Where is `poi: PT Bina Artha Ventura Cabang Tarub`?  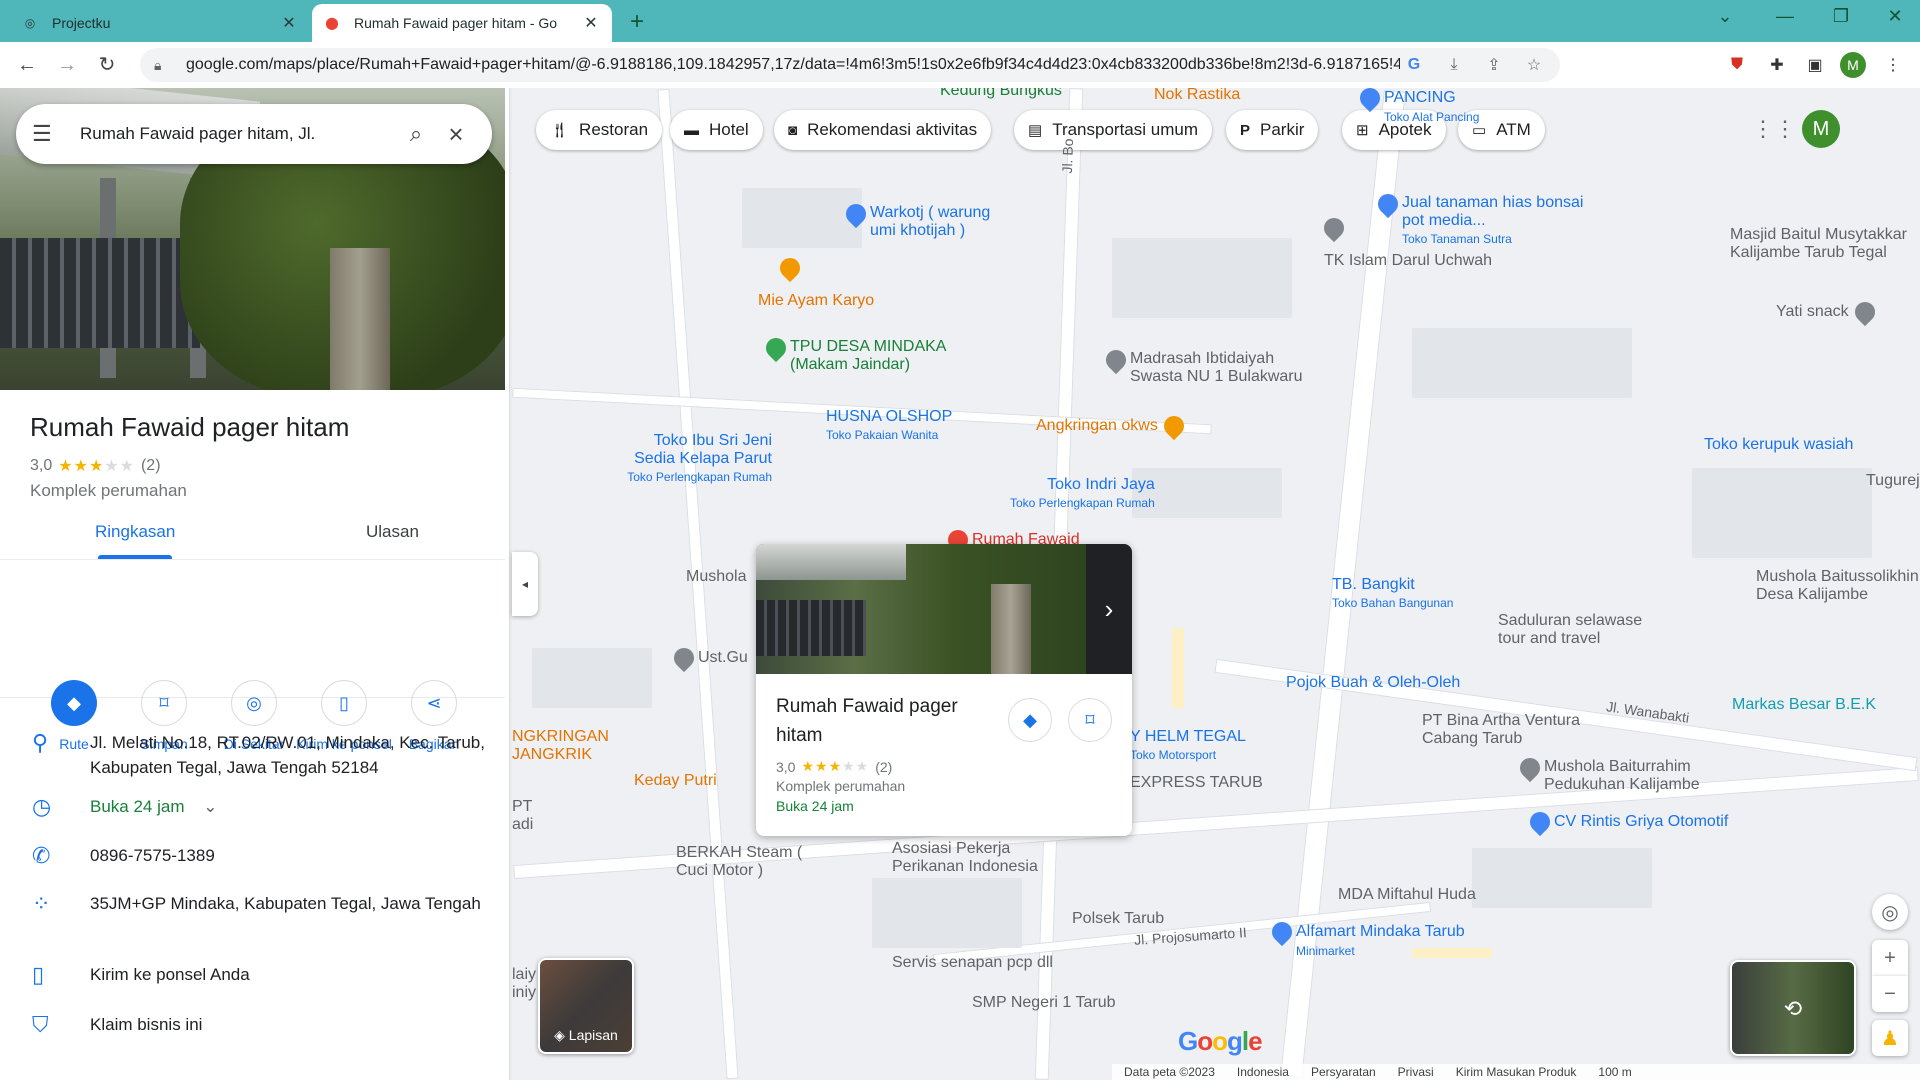
poi: PT Bina Artha Ventura Cabang Tarub is located at coordinates (1517, 730).